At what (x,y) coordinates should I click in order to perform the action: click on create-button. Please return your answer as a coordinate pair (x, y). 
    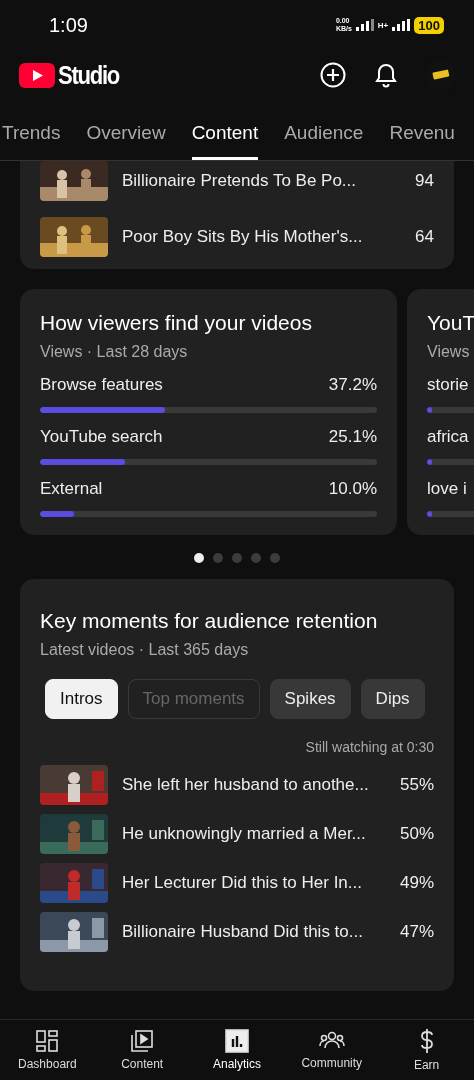
    Looking at the image, I should click on (333, 75).